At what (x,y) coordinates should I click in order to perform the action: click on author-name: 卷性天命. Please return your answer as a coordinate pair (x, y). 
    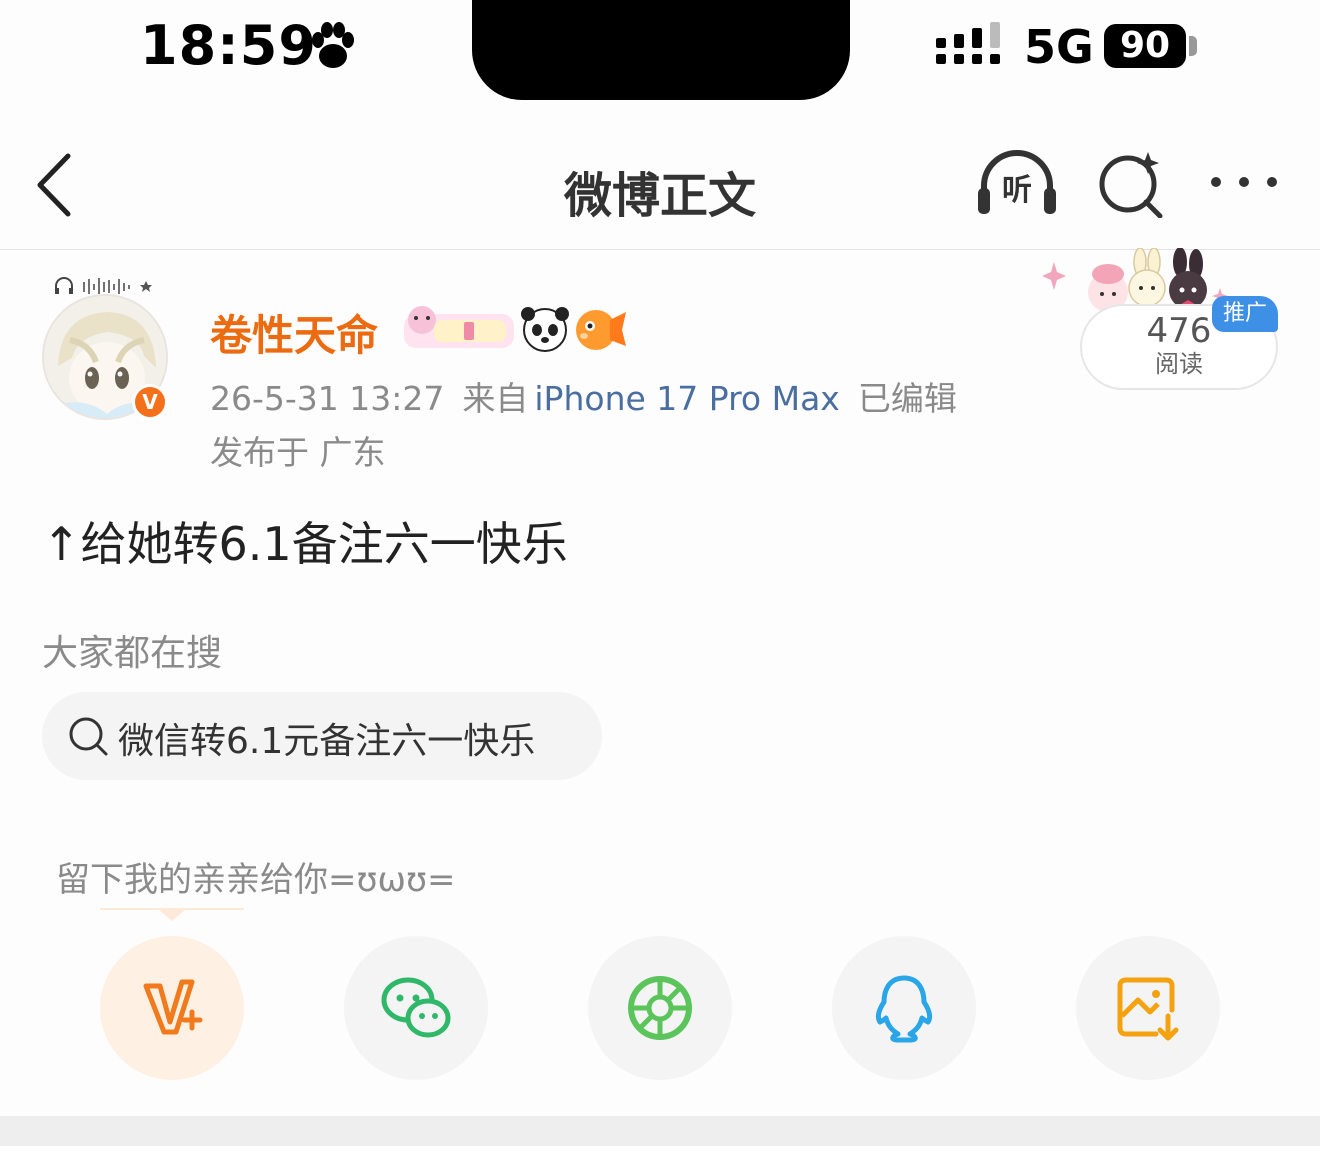
    Looking at the image, I should click on (294, 332).